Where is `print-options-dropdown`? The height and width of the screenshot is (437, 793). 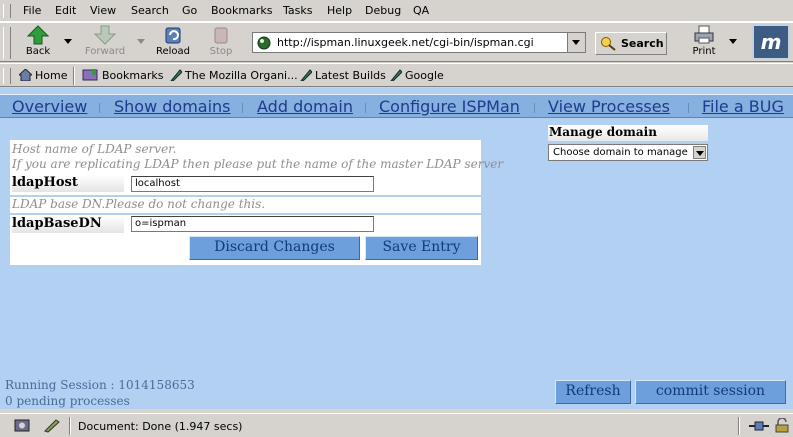
print-options-dropdown is located at coordinates (733, 41).